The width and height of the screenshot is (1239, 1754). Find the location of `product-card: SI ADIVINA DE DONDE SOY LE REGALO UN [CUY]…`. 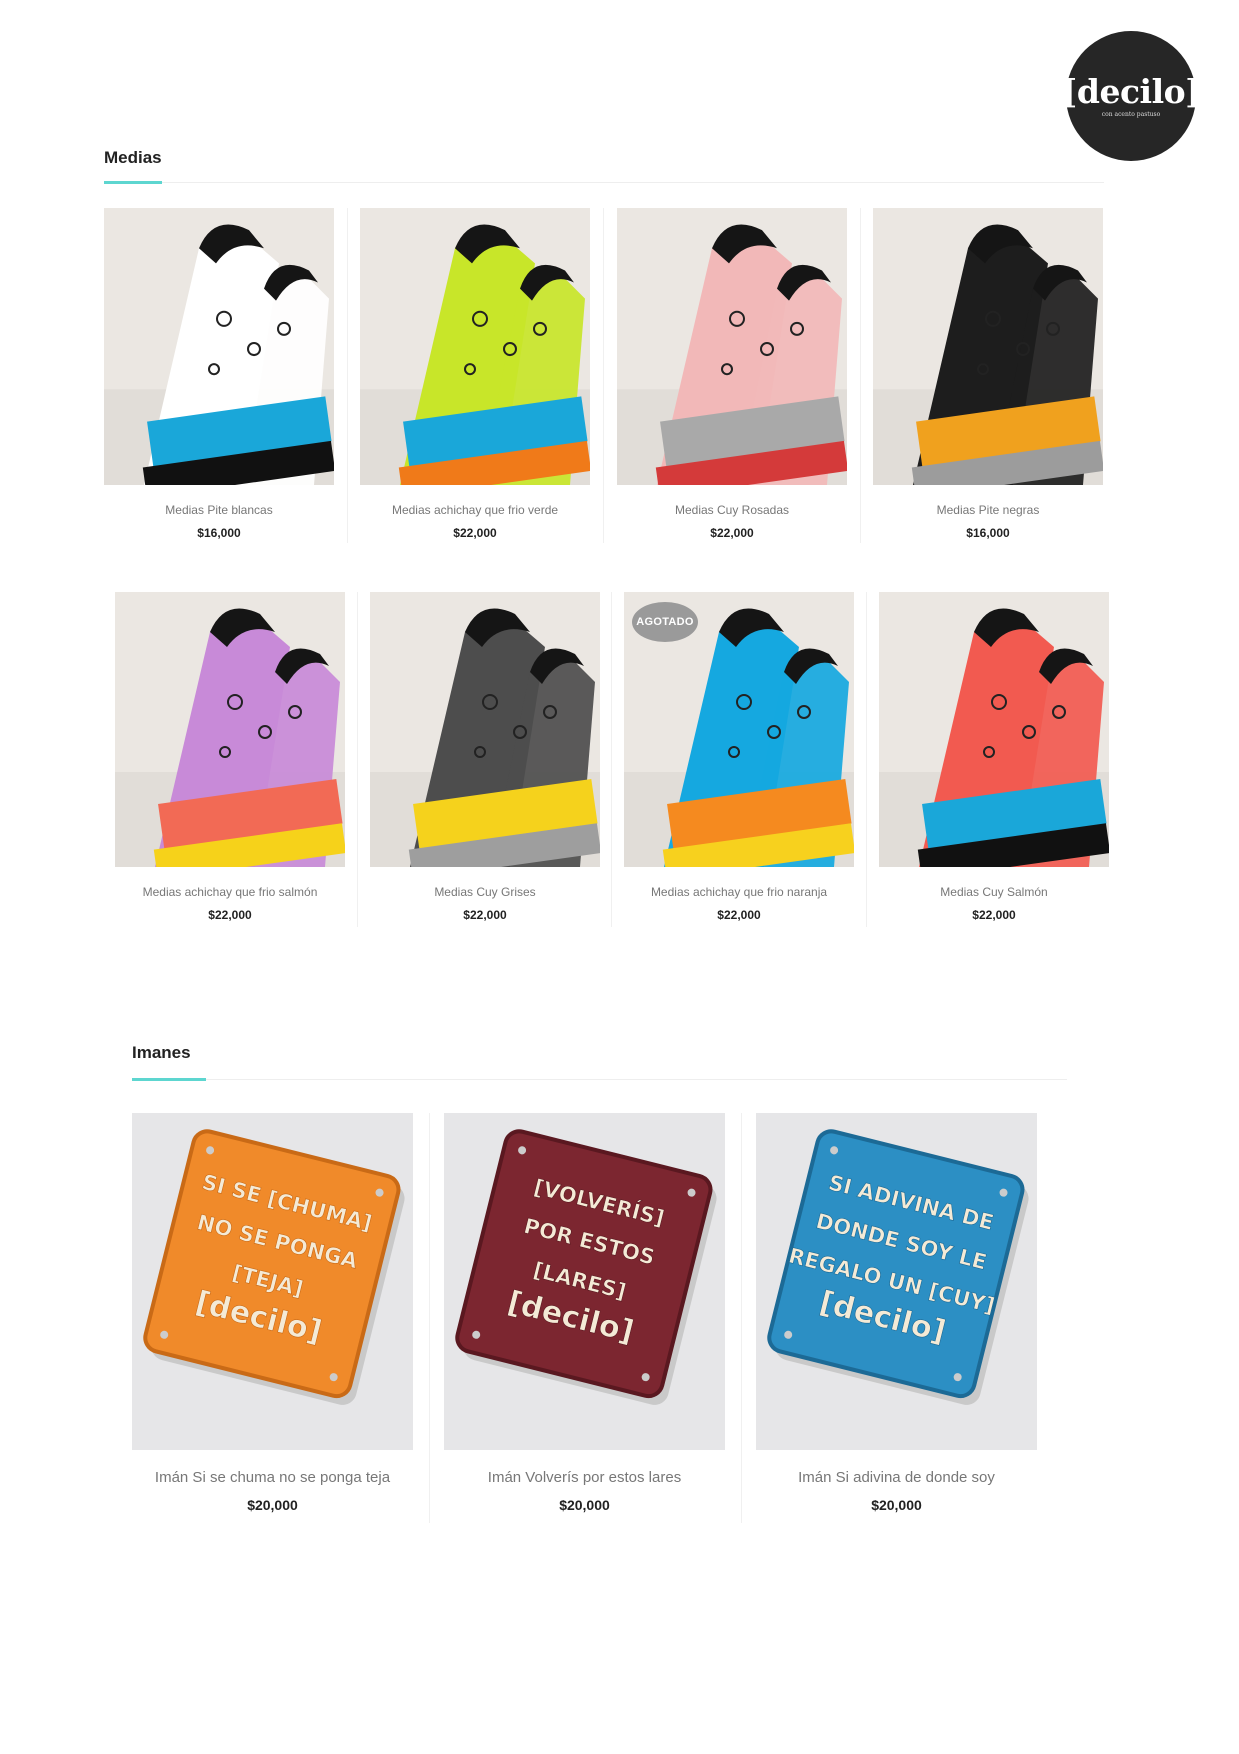

product-card: SI ADIVINA DE DONDE SOY LE REGALO UN [CUY]… is located at coordinates (896, 1313).